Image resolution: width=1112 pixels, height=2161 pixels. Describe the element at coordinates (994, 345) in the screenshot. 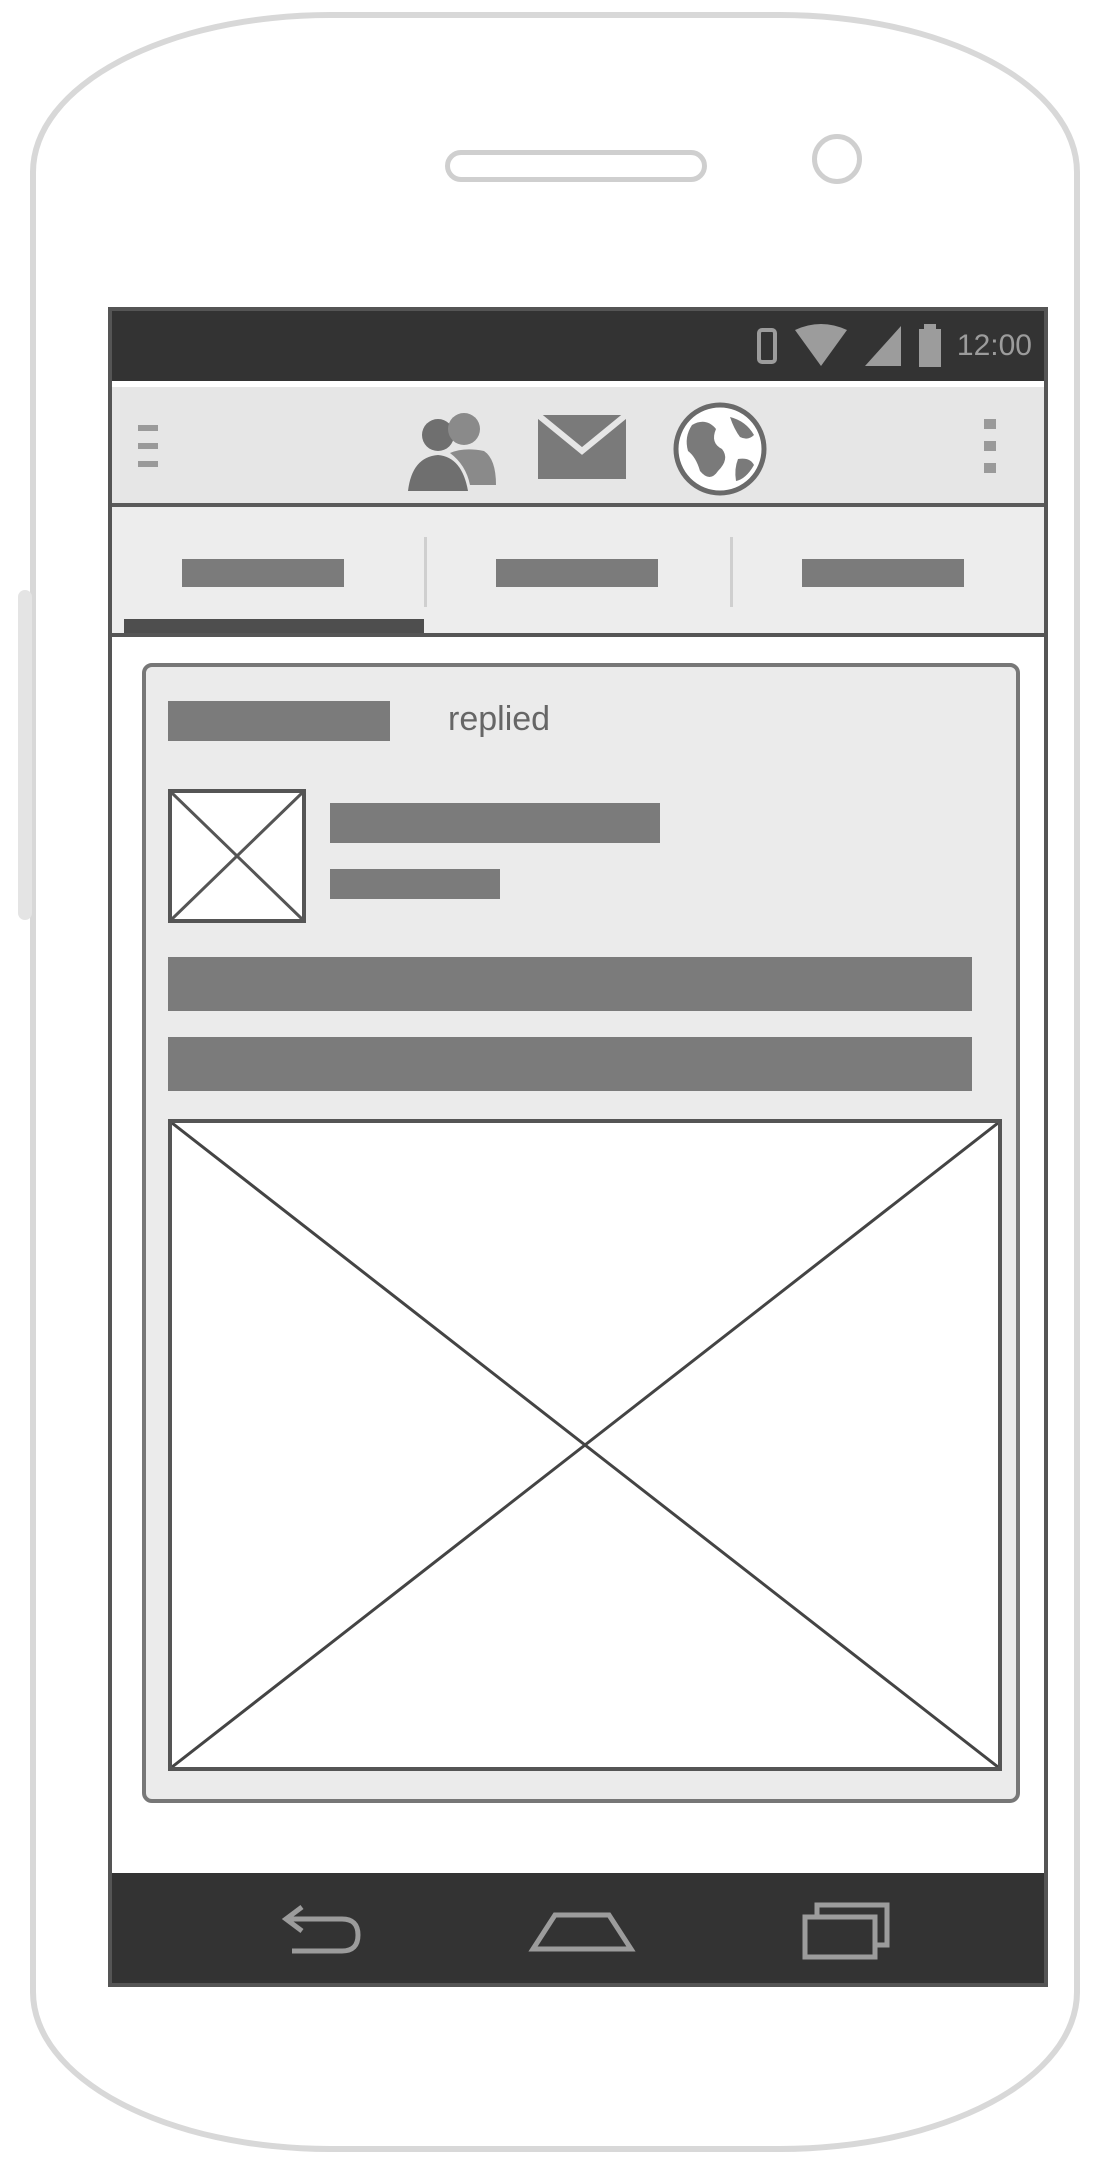

I see `status-clock: 12:00` at that location.